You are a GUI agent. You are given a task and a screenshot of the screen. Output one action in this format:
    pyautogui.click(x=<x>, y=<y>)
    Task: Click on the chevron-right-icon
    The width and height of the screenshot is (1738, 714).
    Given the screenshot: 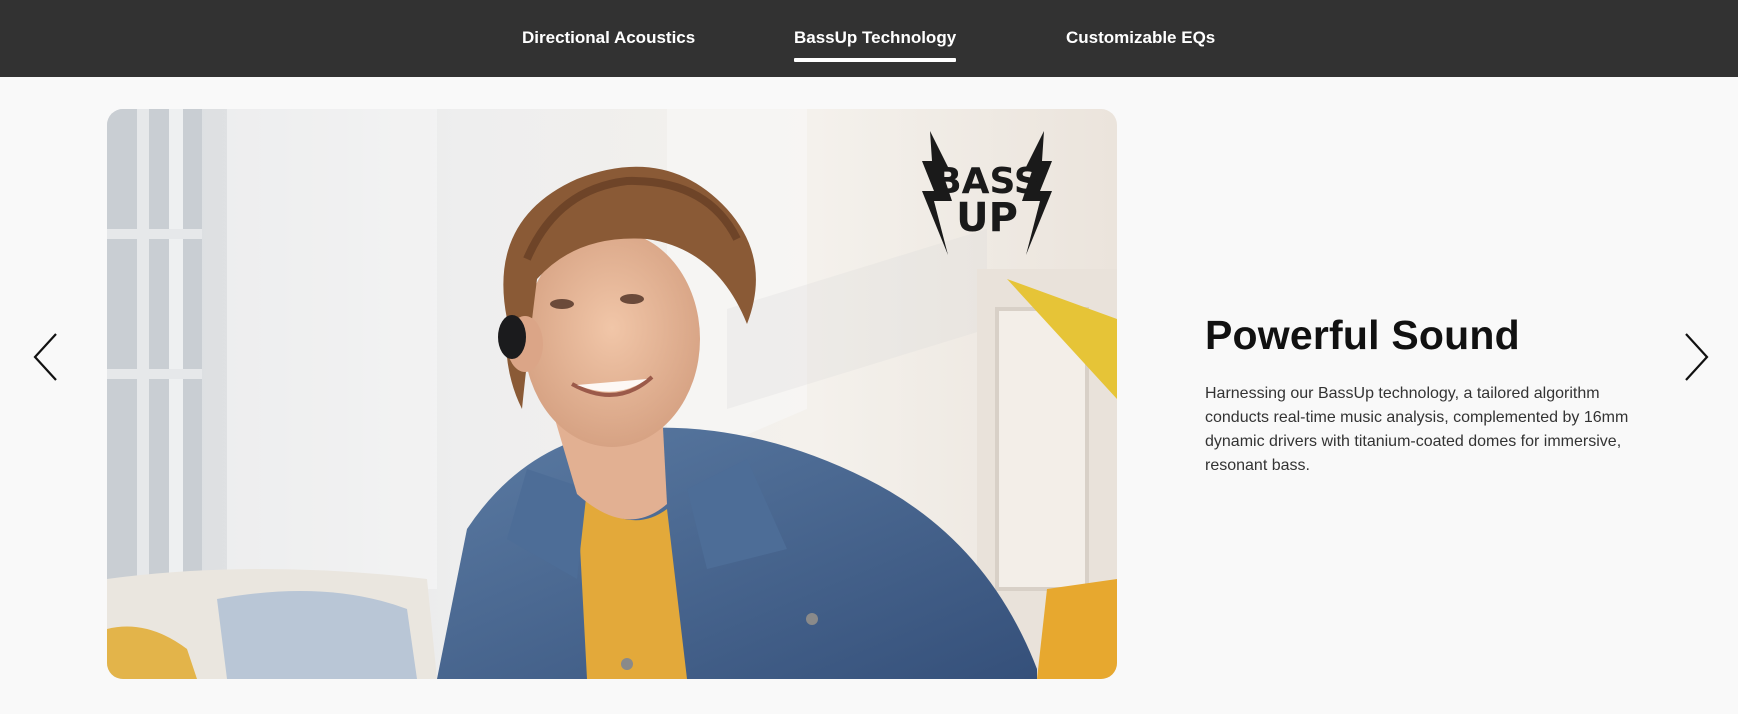 What is the action you would take?
    pyautogui.click(x=1697, y=357)
    